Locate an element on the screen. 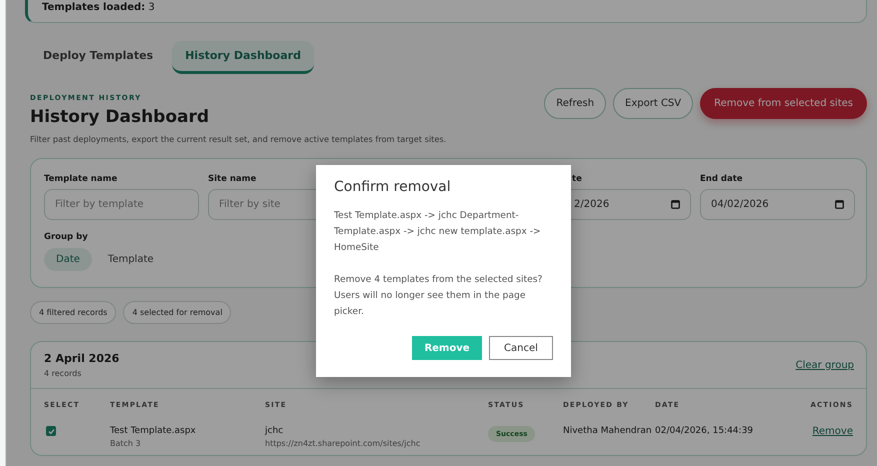  batch-label: Batch 3 is located at coordinates (126, 443).